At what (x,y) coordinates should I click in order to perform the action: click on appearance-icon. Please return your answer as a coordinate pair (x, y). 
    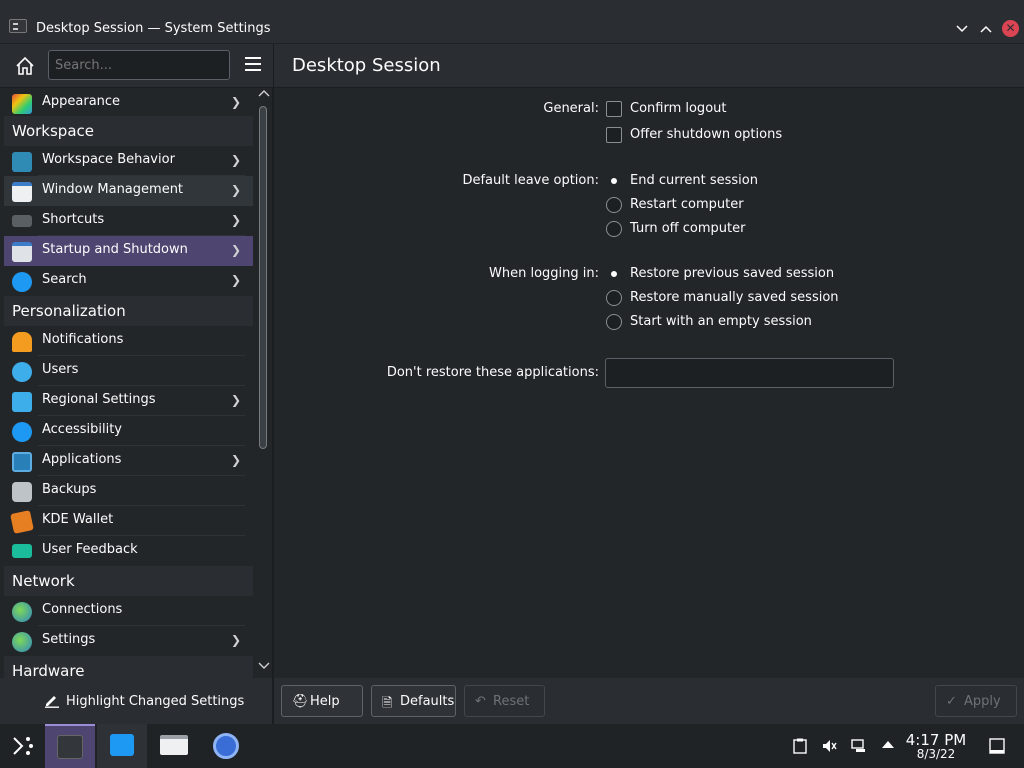
    Looking at the image, I should click on (22, 104).